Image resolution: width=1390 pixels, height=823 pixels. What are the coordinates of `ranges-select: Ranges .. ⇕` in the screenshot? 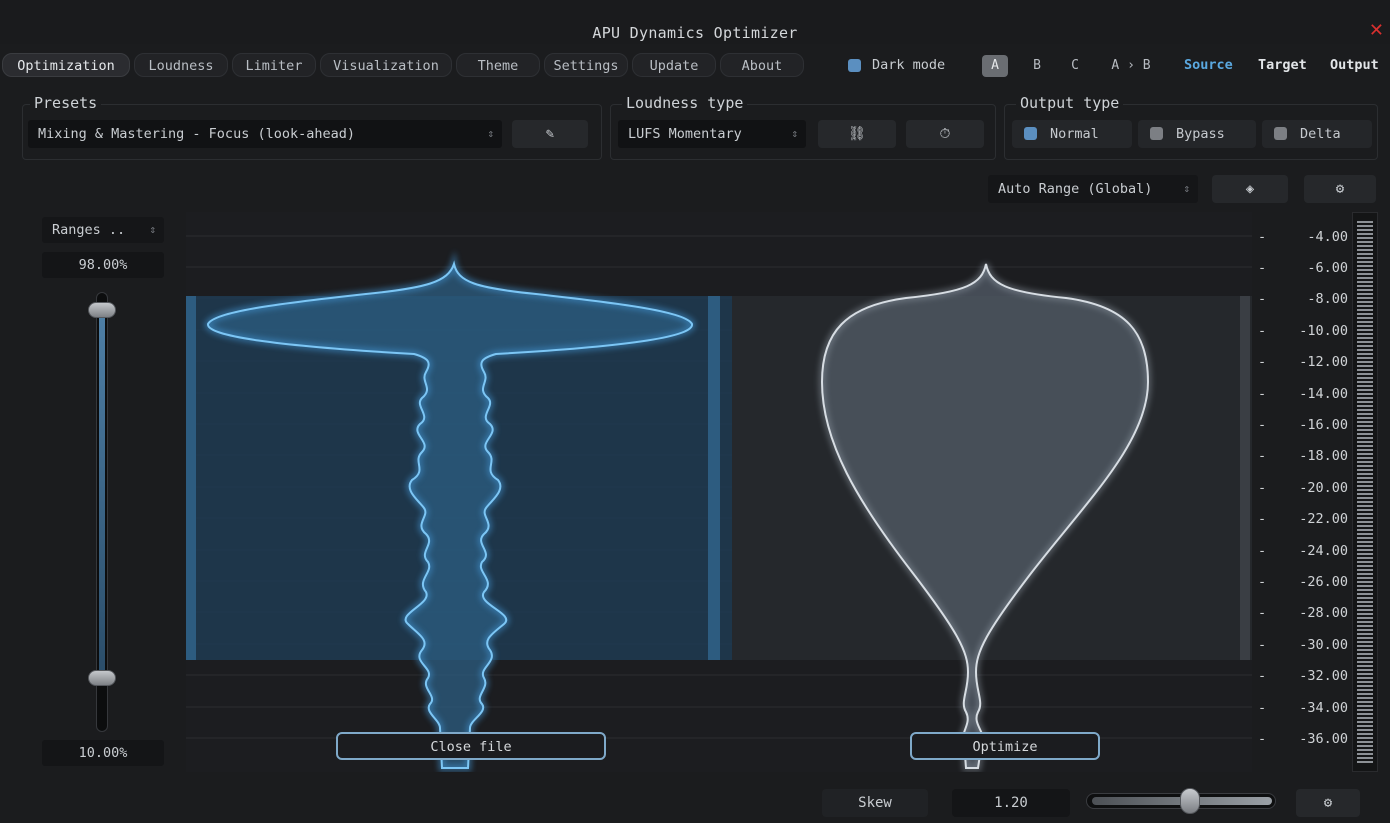 It's located at (103, 230).